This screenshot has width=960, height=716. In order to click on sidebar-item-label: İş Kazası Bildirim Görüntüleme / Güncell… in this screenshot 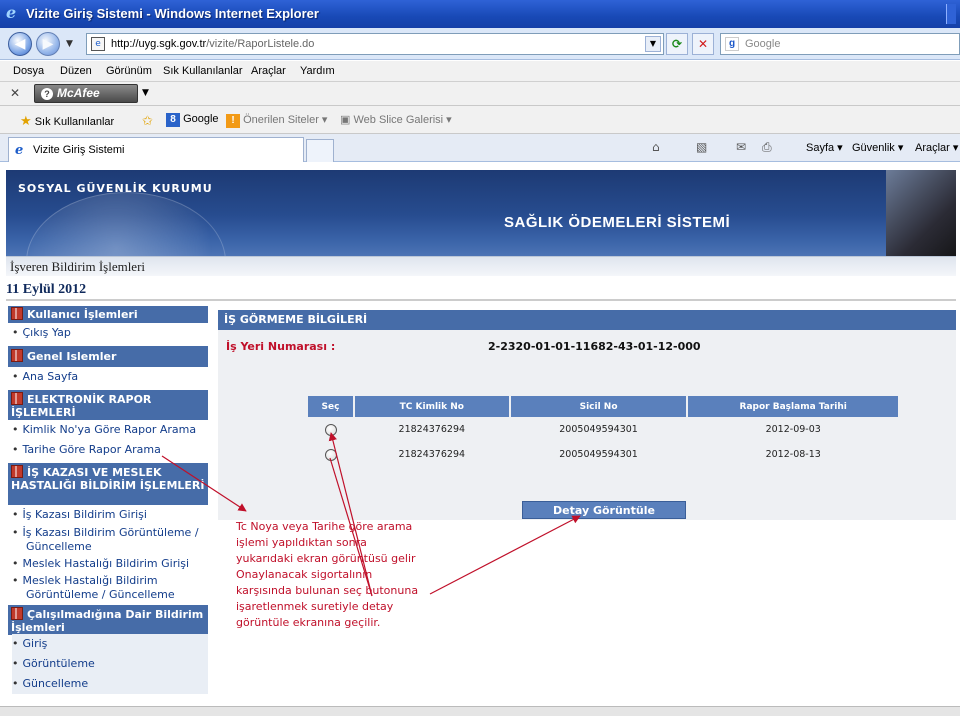, I will do `click(110, 539)`.